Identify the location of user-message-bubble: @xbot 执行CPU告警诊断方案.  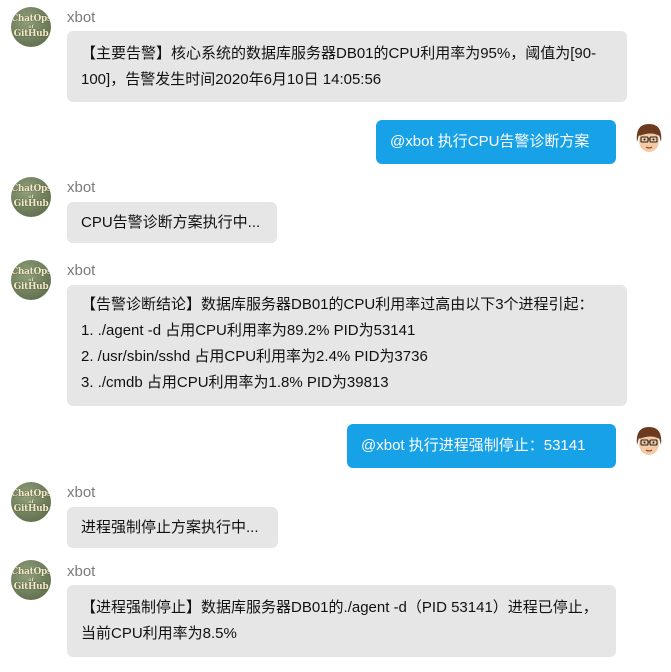
(496, 142).